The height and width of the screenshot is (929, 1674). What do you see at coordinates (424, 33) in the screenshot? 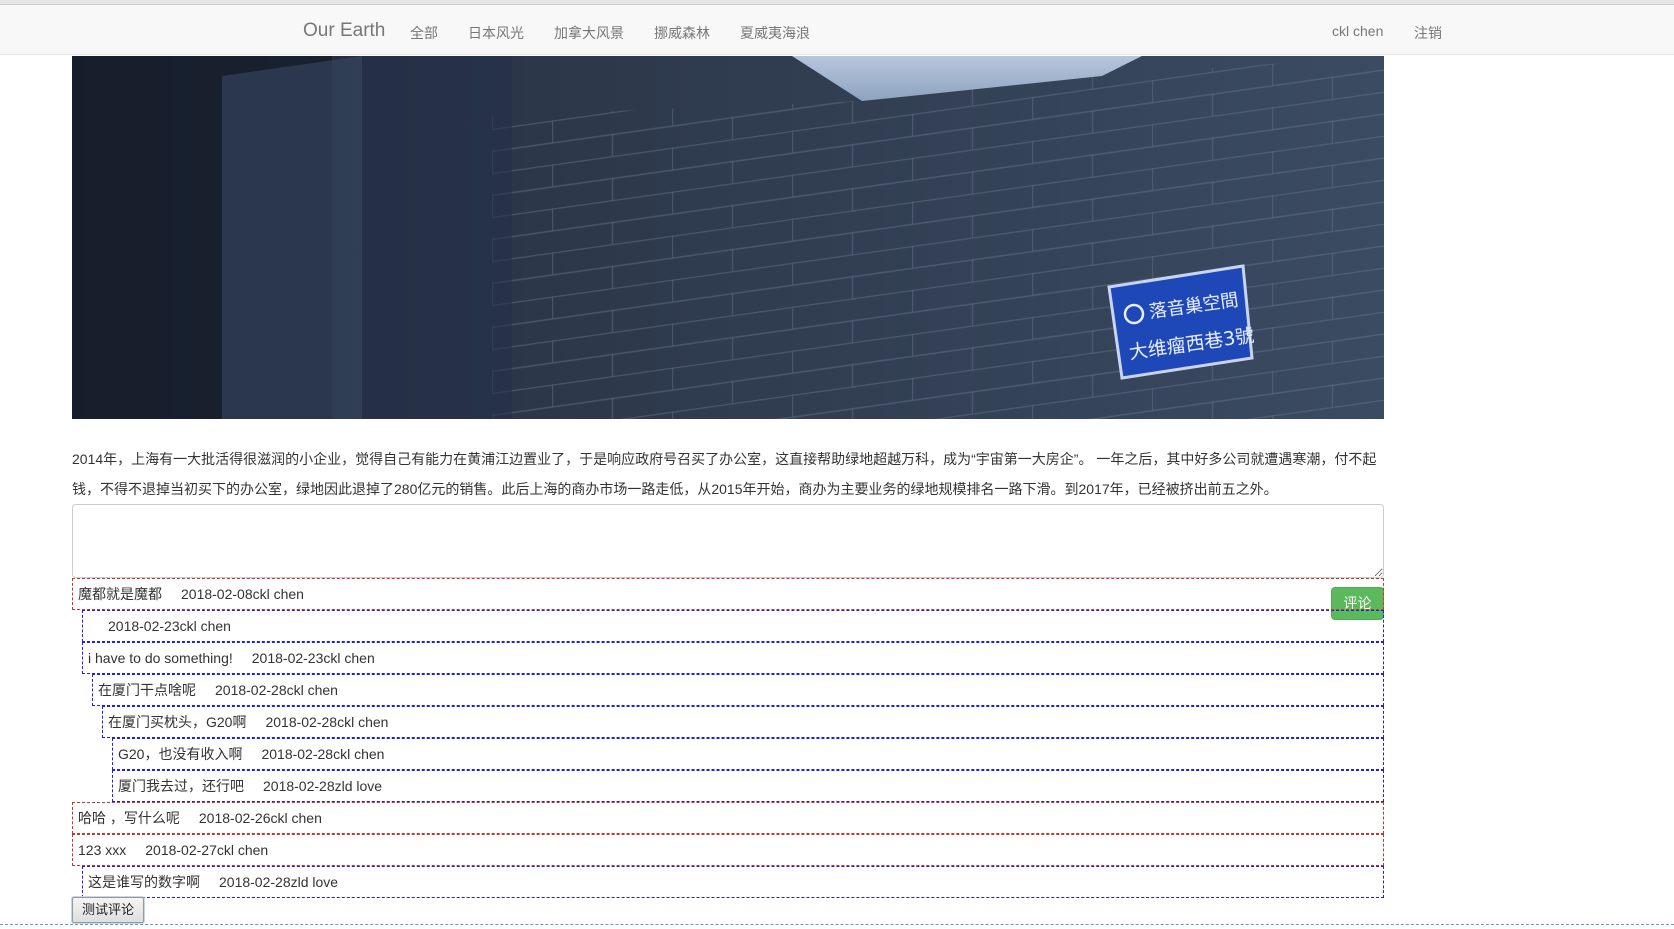
I see `nav-item-all: 全部` at bounding box center [424, 33].